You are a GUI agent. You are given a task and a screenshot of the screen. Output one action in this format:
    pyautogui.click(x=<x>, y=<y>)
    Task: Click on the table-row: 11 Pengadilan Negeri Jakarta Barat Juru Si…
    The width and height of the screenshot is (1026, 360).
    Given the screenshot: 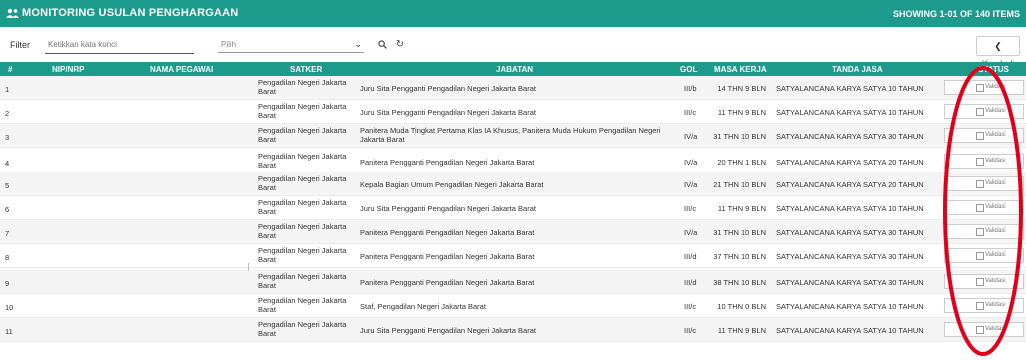 What is the action you would take?
    pyautogui.click(x=513, y=330)
    